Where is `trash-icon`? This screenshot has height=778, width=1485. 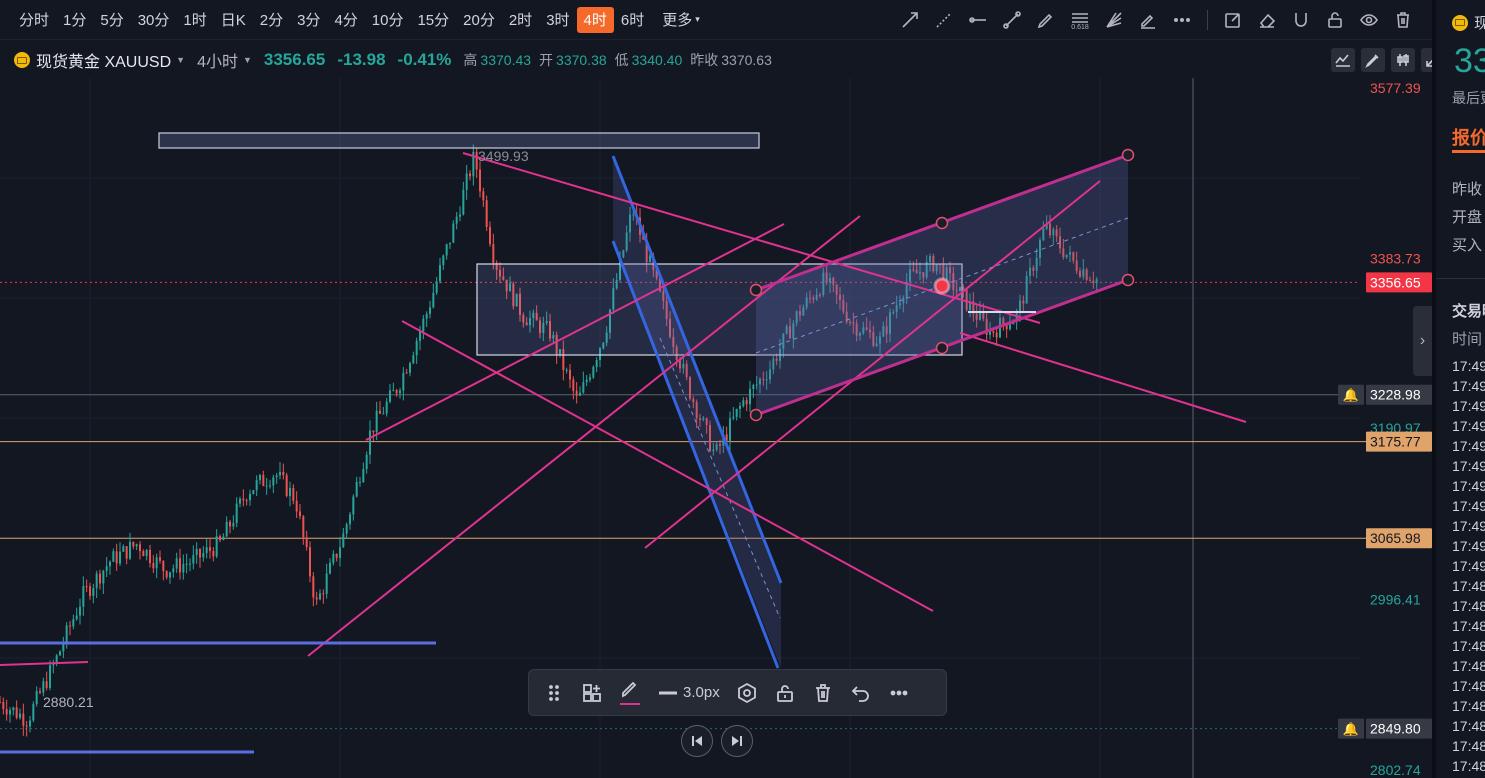
trash-icon is located at coordinates (822, 692).